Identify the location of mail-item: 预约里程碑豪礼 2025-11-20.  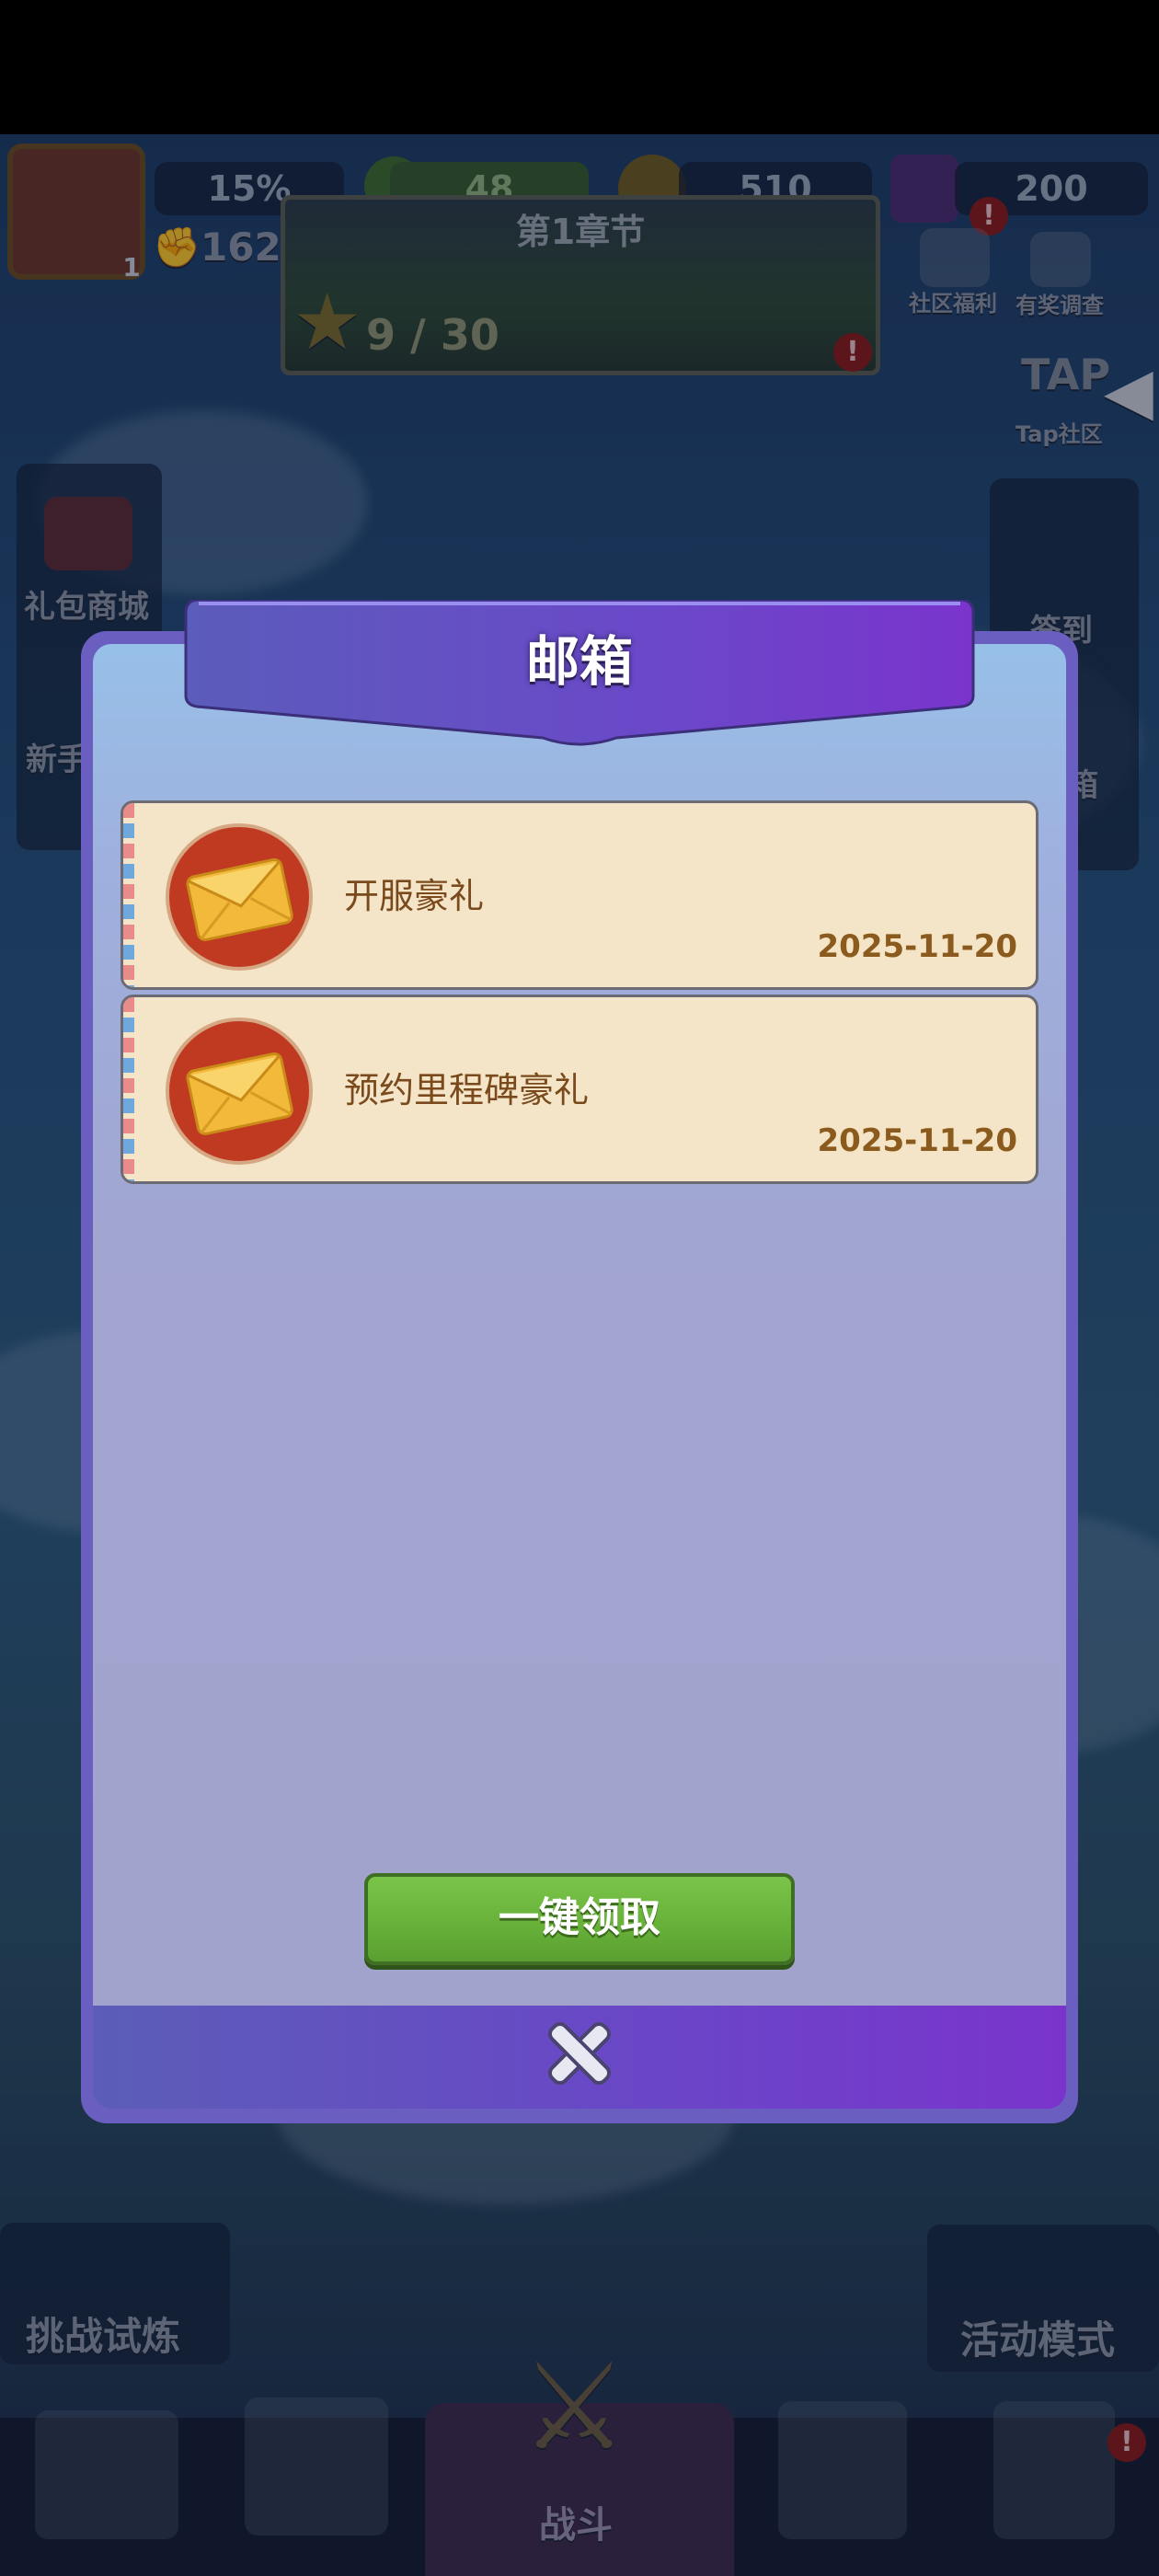
(579, 1089).